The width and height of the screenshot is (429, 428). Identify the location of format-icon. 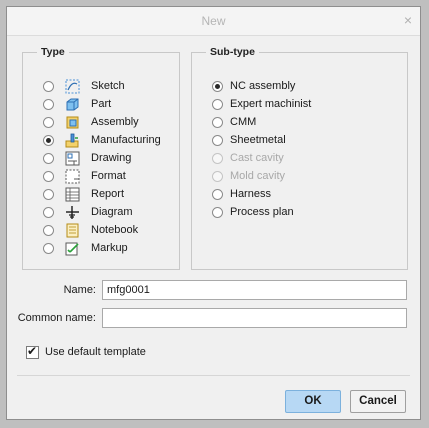
(72, 176).